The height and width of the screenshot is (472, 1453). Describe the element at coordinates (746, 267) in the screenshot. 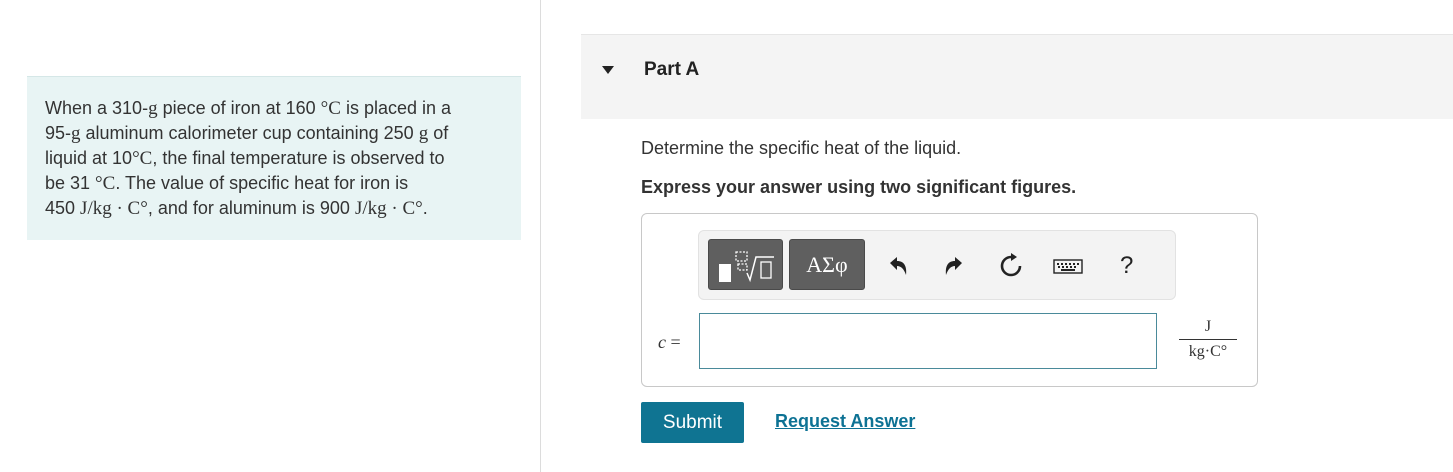

I see `templates-icon` at that location.